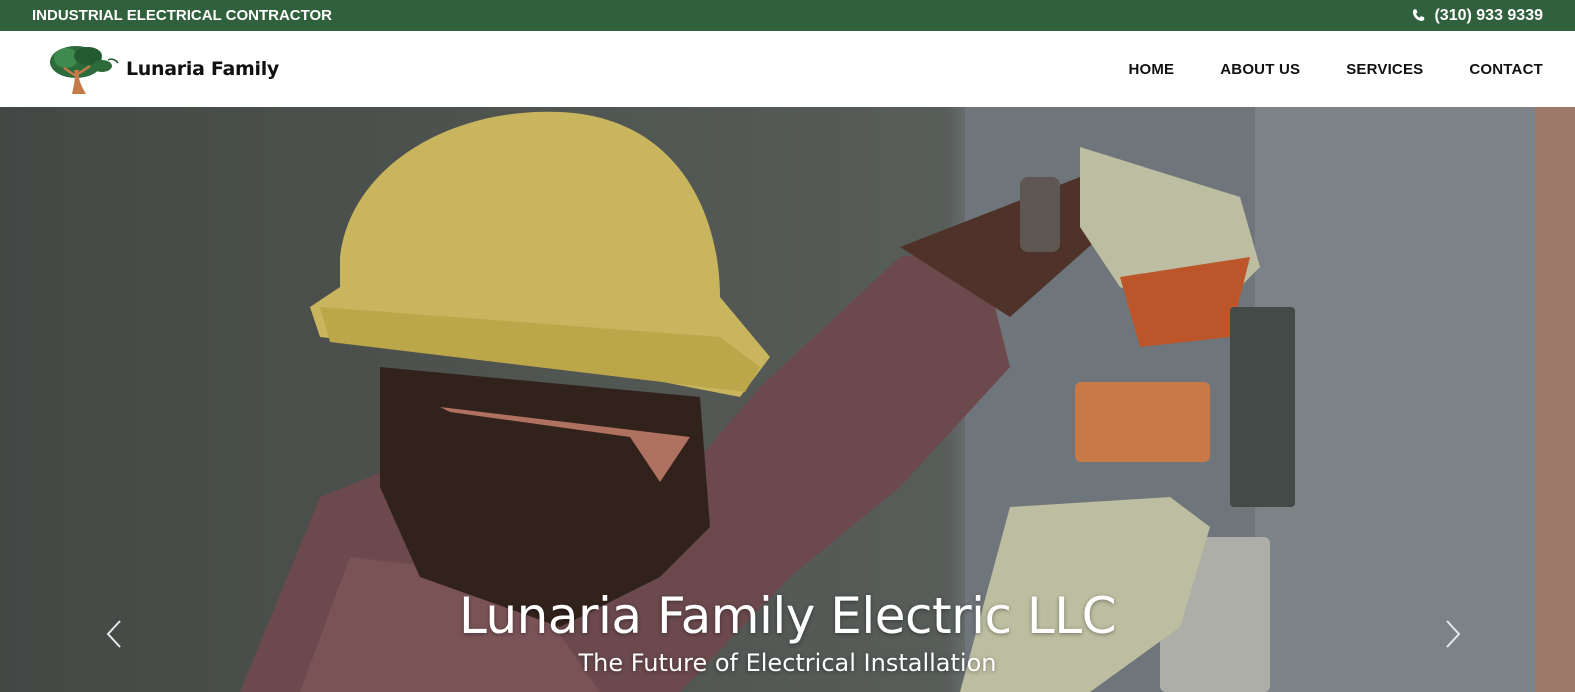 Image resolution: width=1575 pixels, height=692 pixels. I want to click on phone-number: (310) 933 9339, so click(1488, 15).